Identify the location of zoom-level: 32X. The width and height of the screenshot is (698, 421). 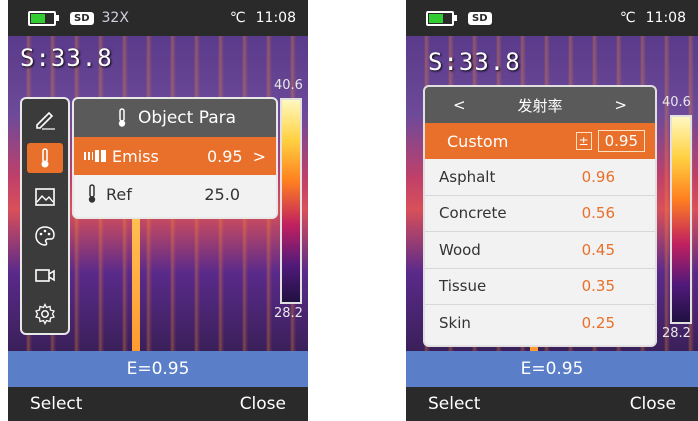
(115, 18).